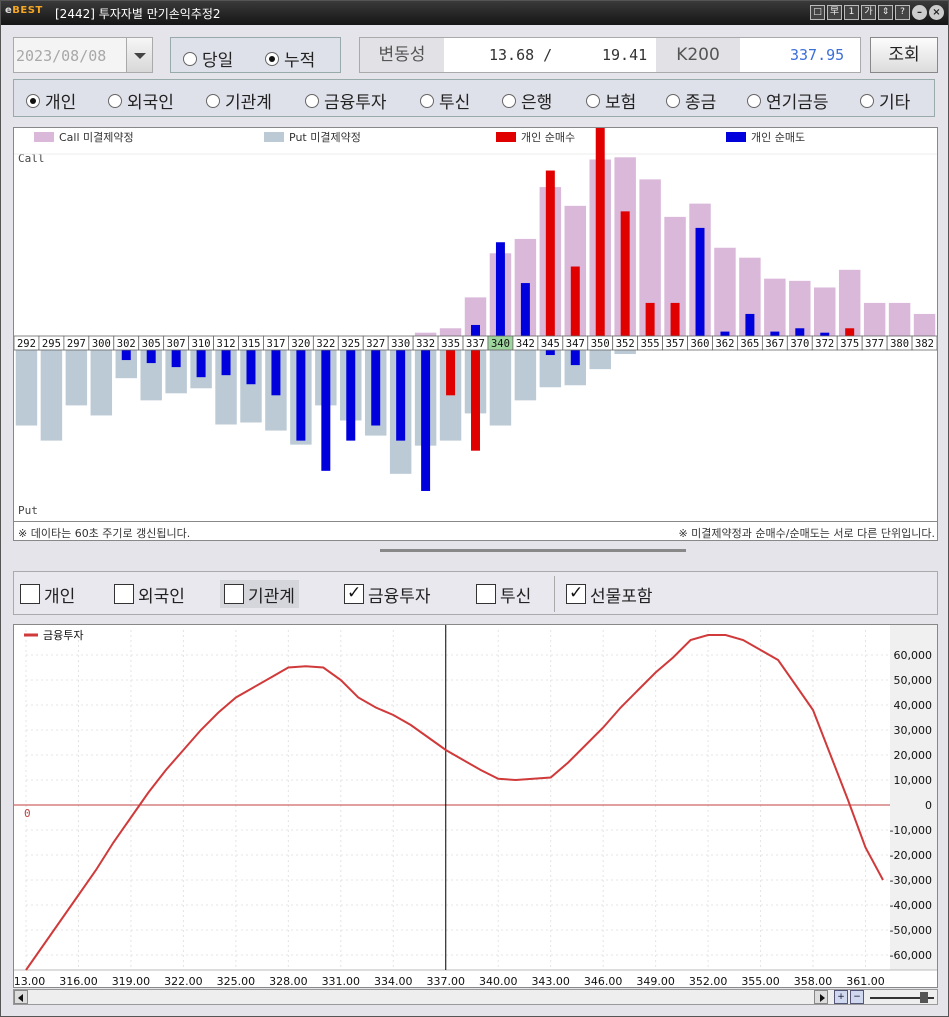 This screenshot has width=949, height=1017. What do you see at coordinates (208, 58) in the screenshot?
I see `mode-daily-radio: 당일` at bounding box center [208, 58].